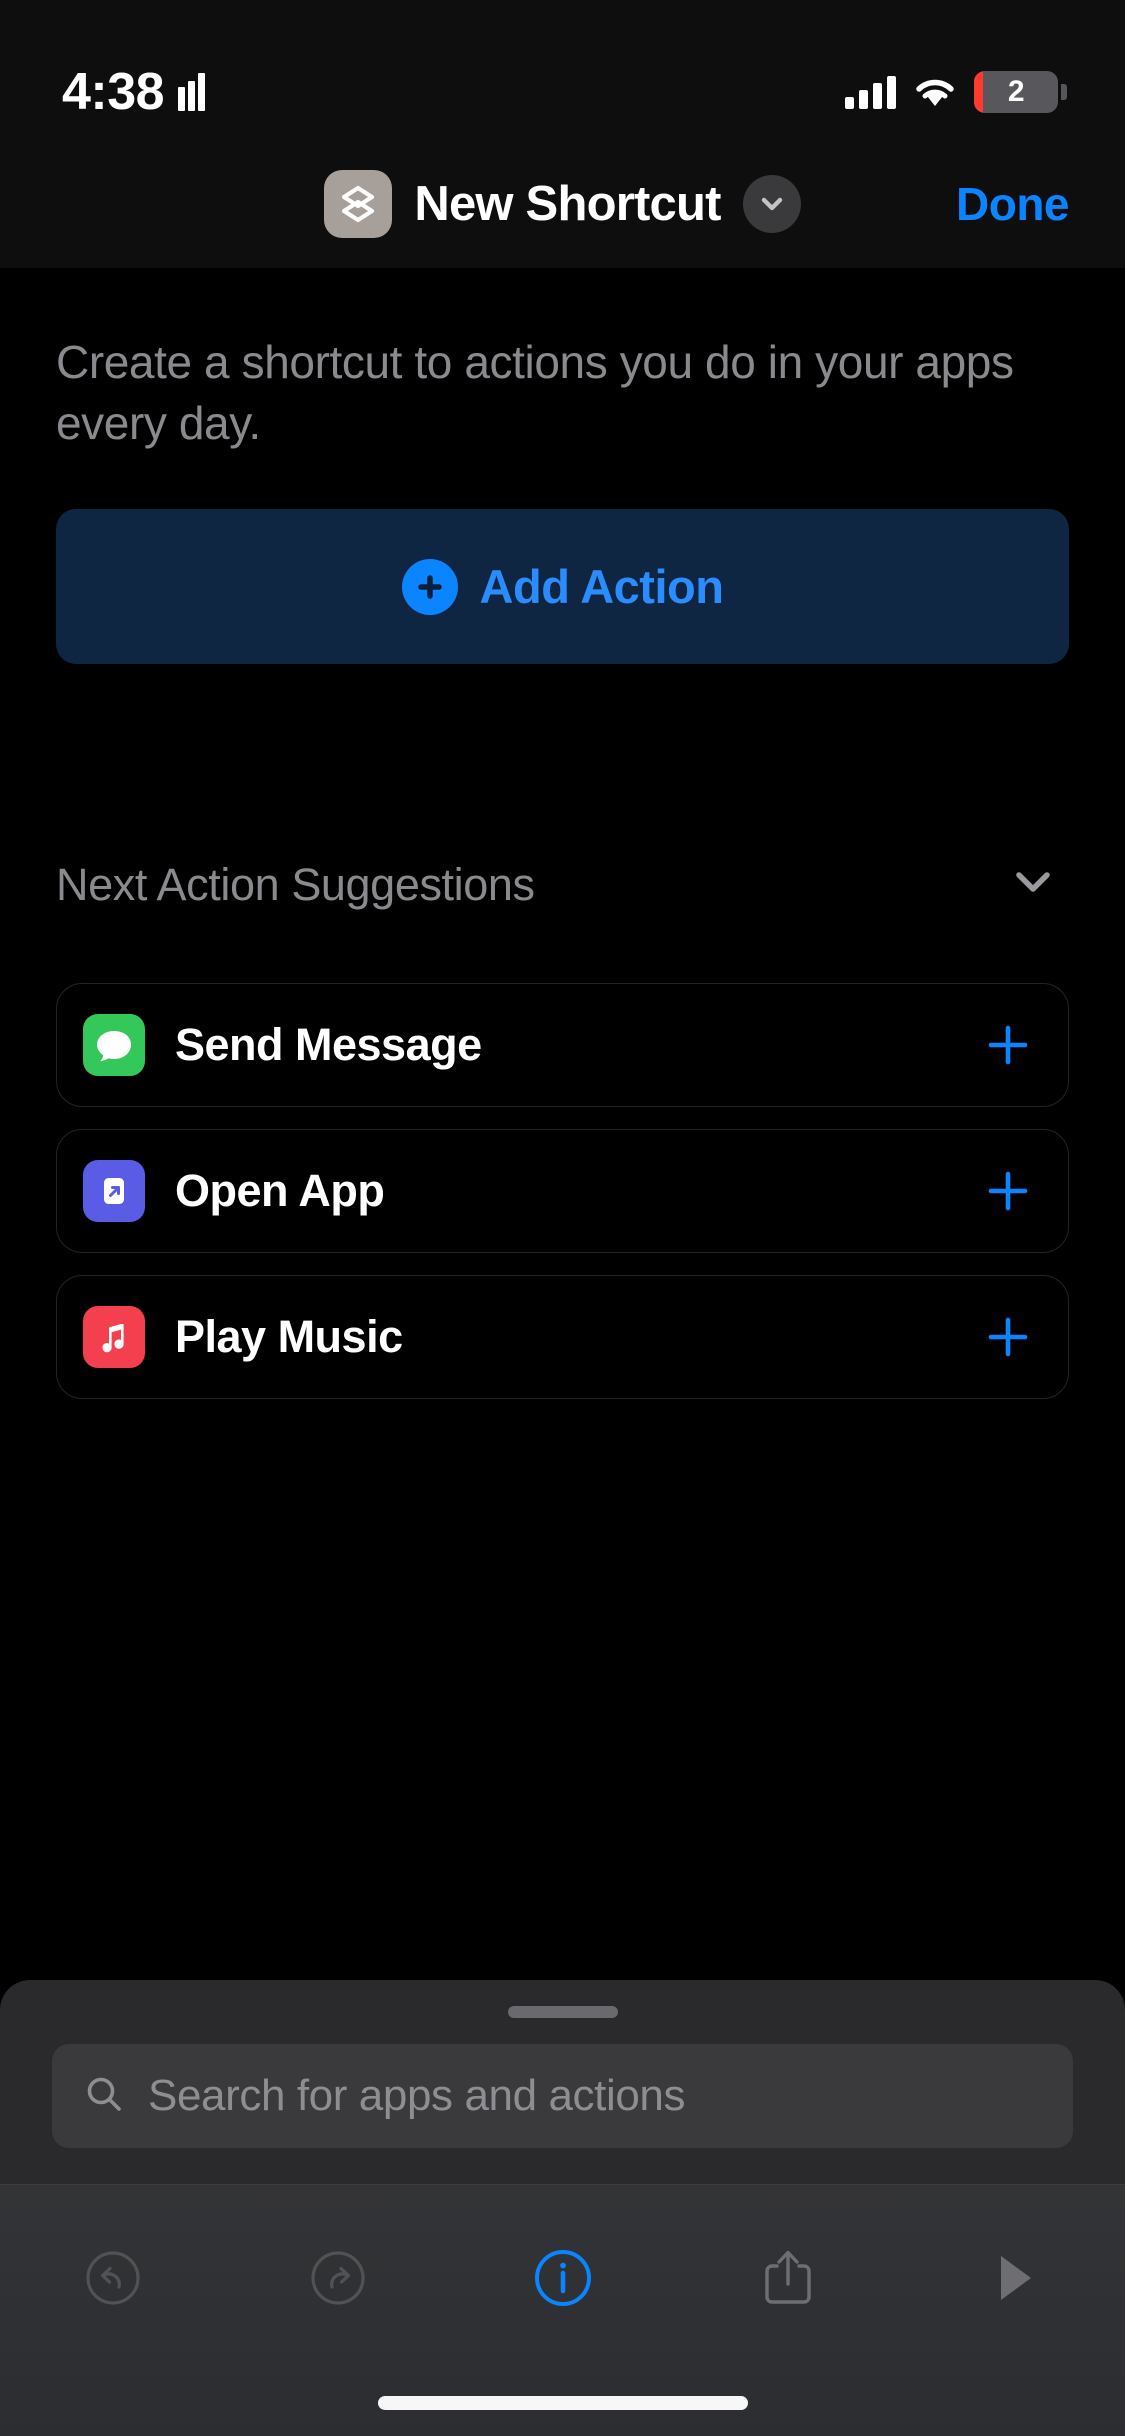 This screenshot has width=1125, height=2436. I want to click on add-action-button: Add Action, so click(562, 586).